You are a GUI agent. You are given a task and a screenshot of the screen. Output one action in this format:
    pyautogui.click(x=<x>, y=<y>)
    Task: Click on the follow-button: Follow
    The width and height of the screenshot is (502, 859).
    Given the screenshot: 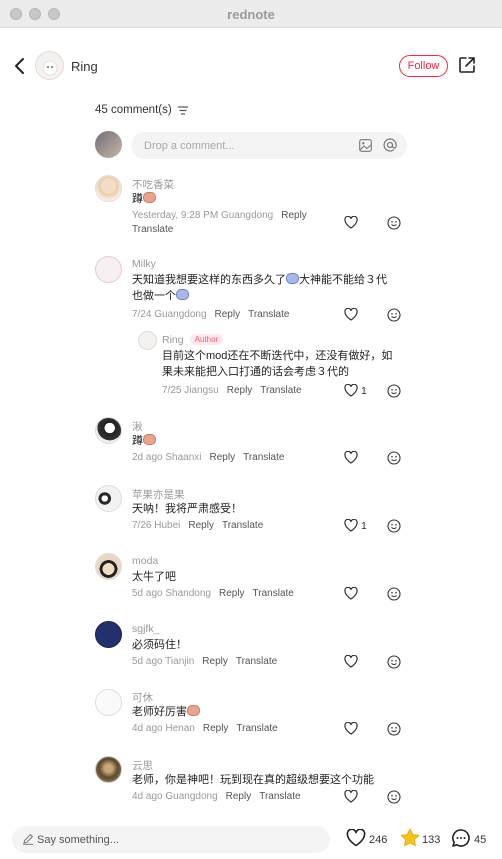 What is the action you would take?
    pyautogui.click(x=423, y=66)
    